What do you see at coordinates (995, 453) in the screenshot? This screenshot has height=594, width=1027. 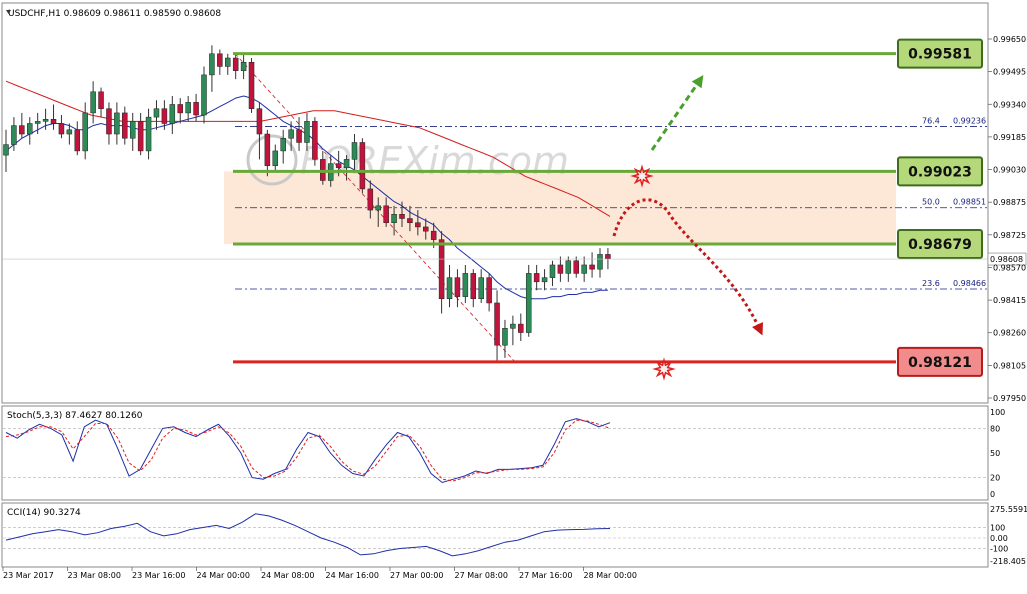 I see `stoch-tick-label: 50` at bounding box center [995, 453].